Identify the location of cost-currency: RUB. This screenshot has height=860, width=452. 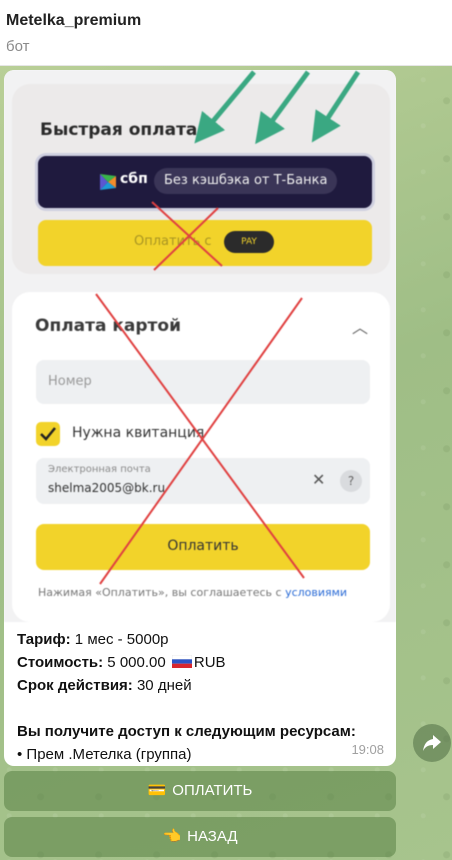
(209, 662).